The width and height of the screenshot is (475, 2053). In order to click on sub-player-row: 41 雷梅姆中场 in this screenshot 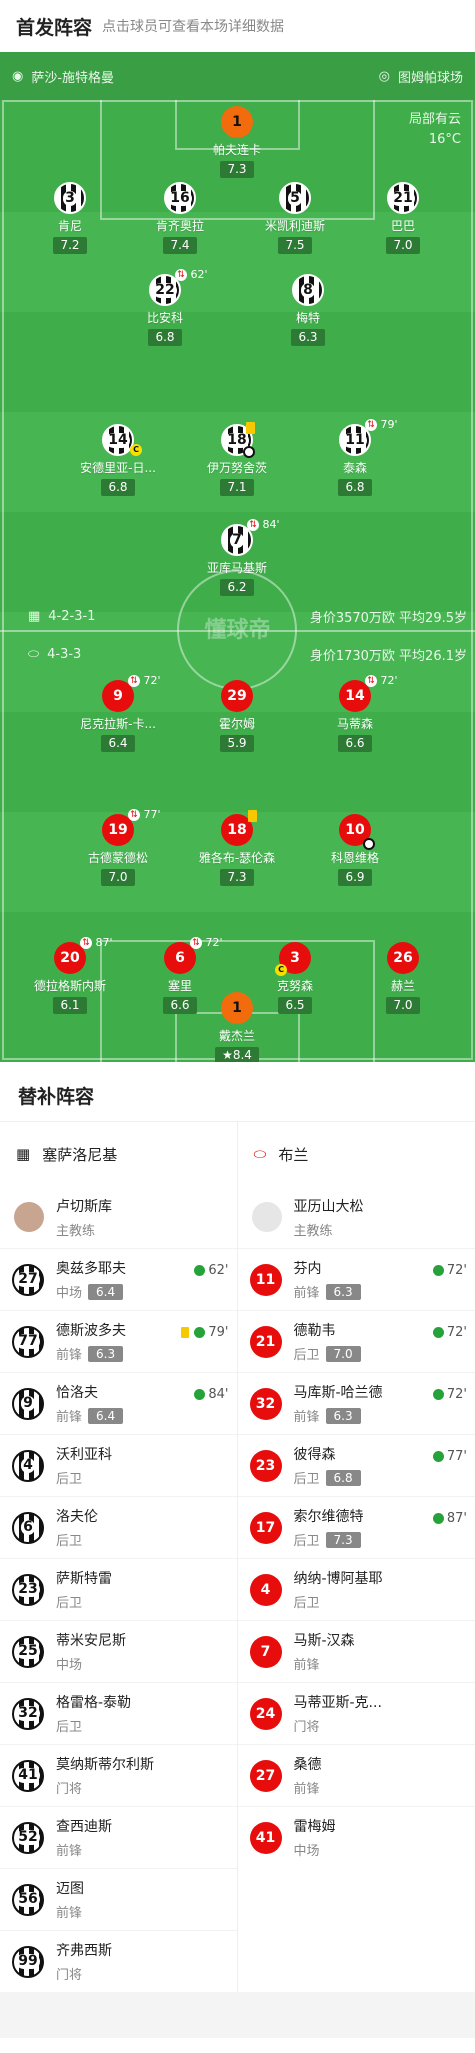, I will do `click(356, 1837)`.